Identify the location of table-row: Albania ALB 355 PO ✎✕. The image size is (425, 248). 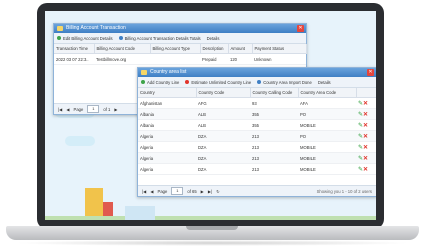
(257, 114).